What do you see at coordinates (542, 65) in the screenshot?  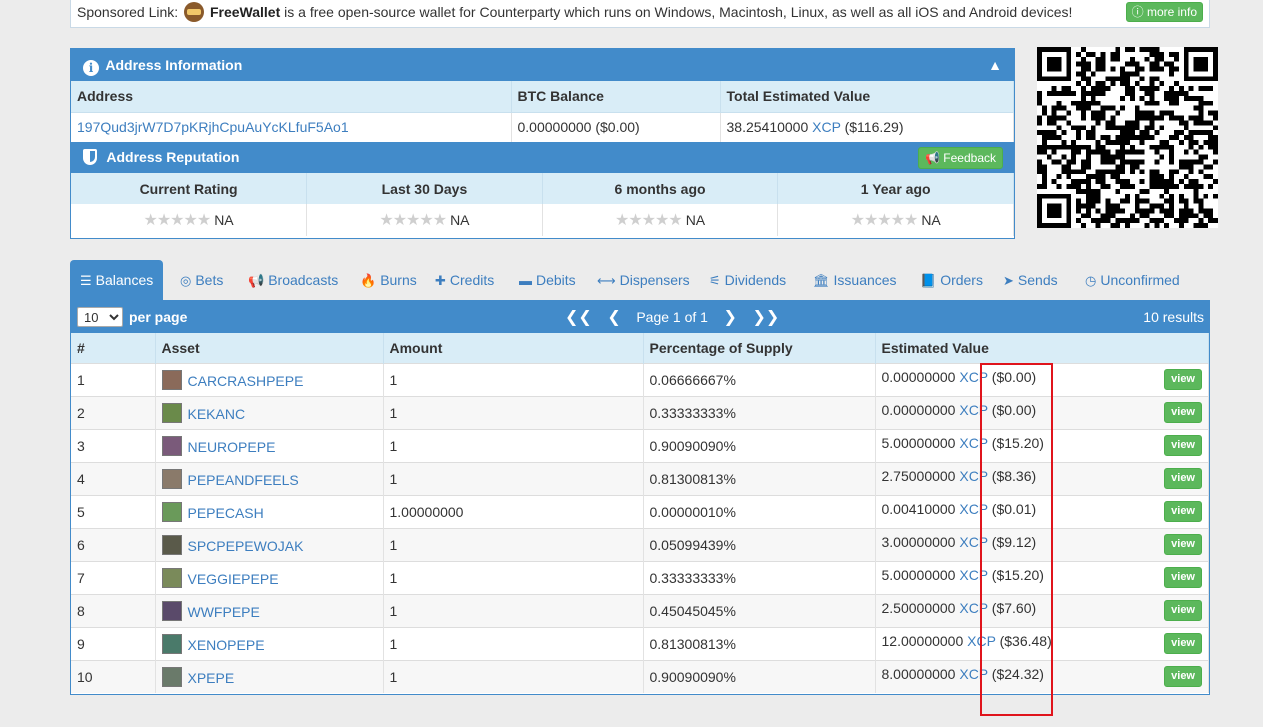 I see `address-info-header: i Address Information ▲` at bounding box center [542, 65].